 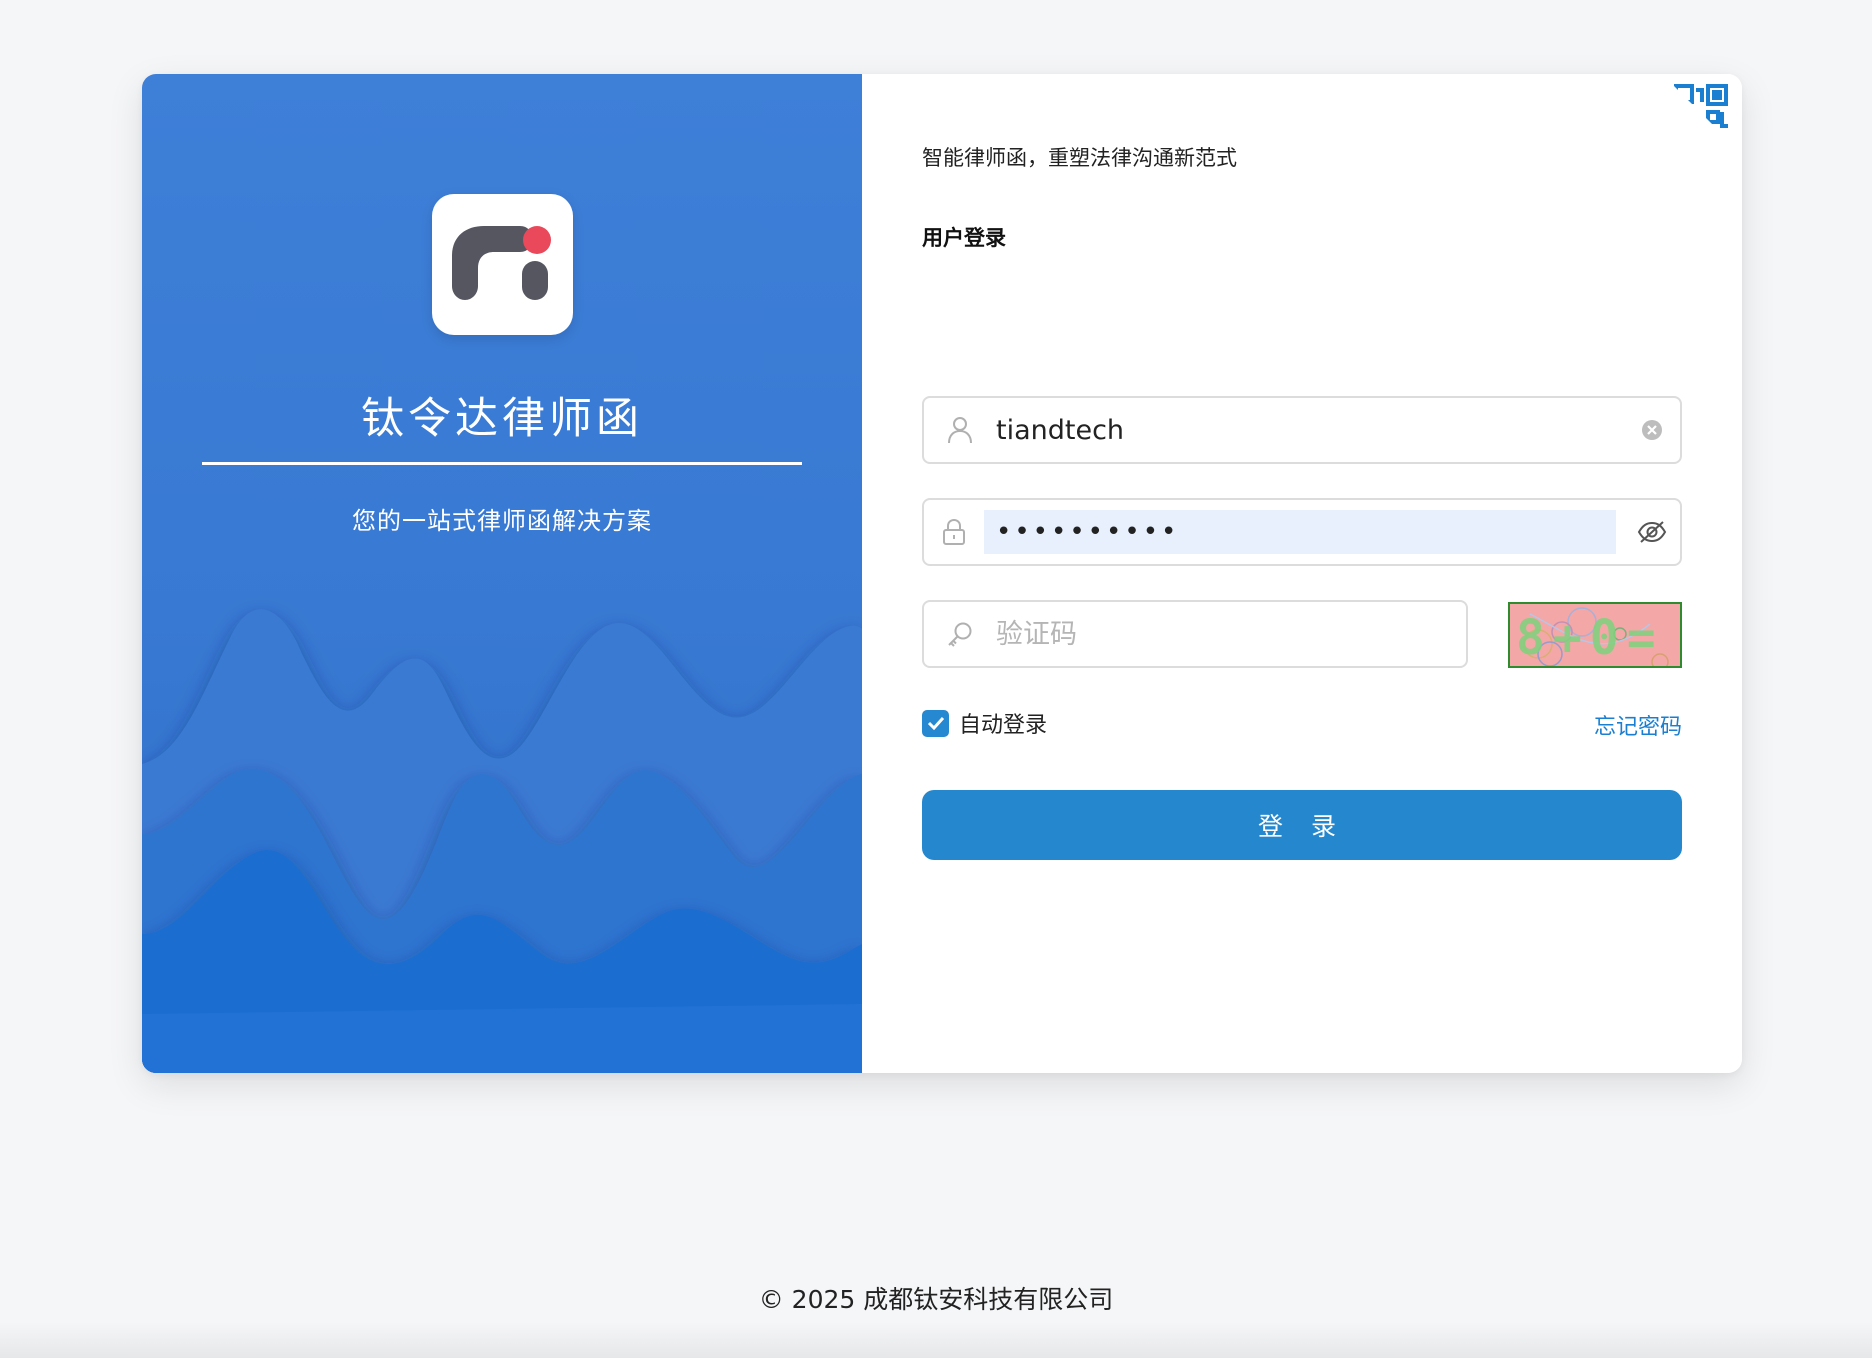 I want to click on login-title: 用户登录, so click(x=964, y=238).